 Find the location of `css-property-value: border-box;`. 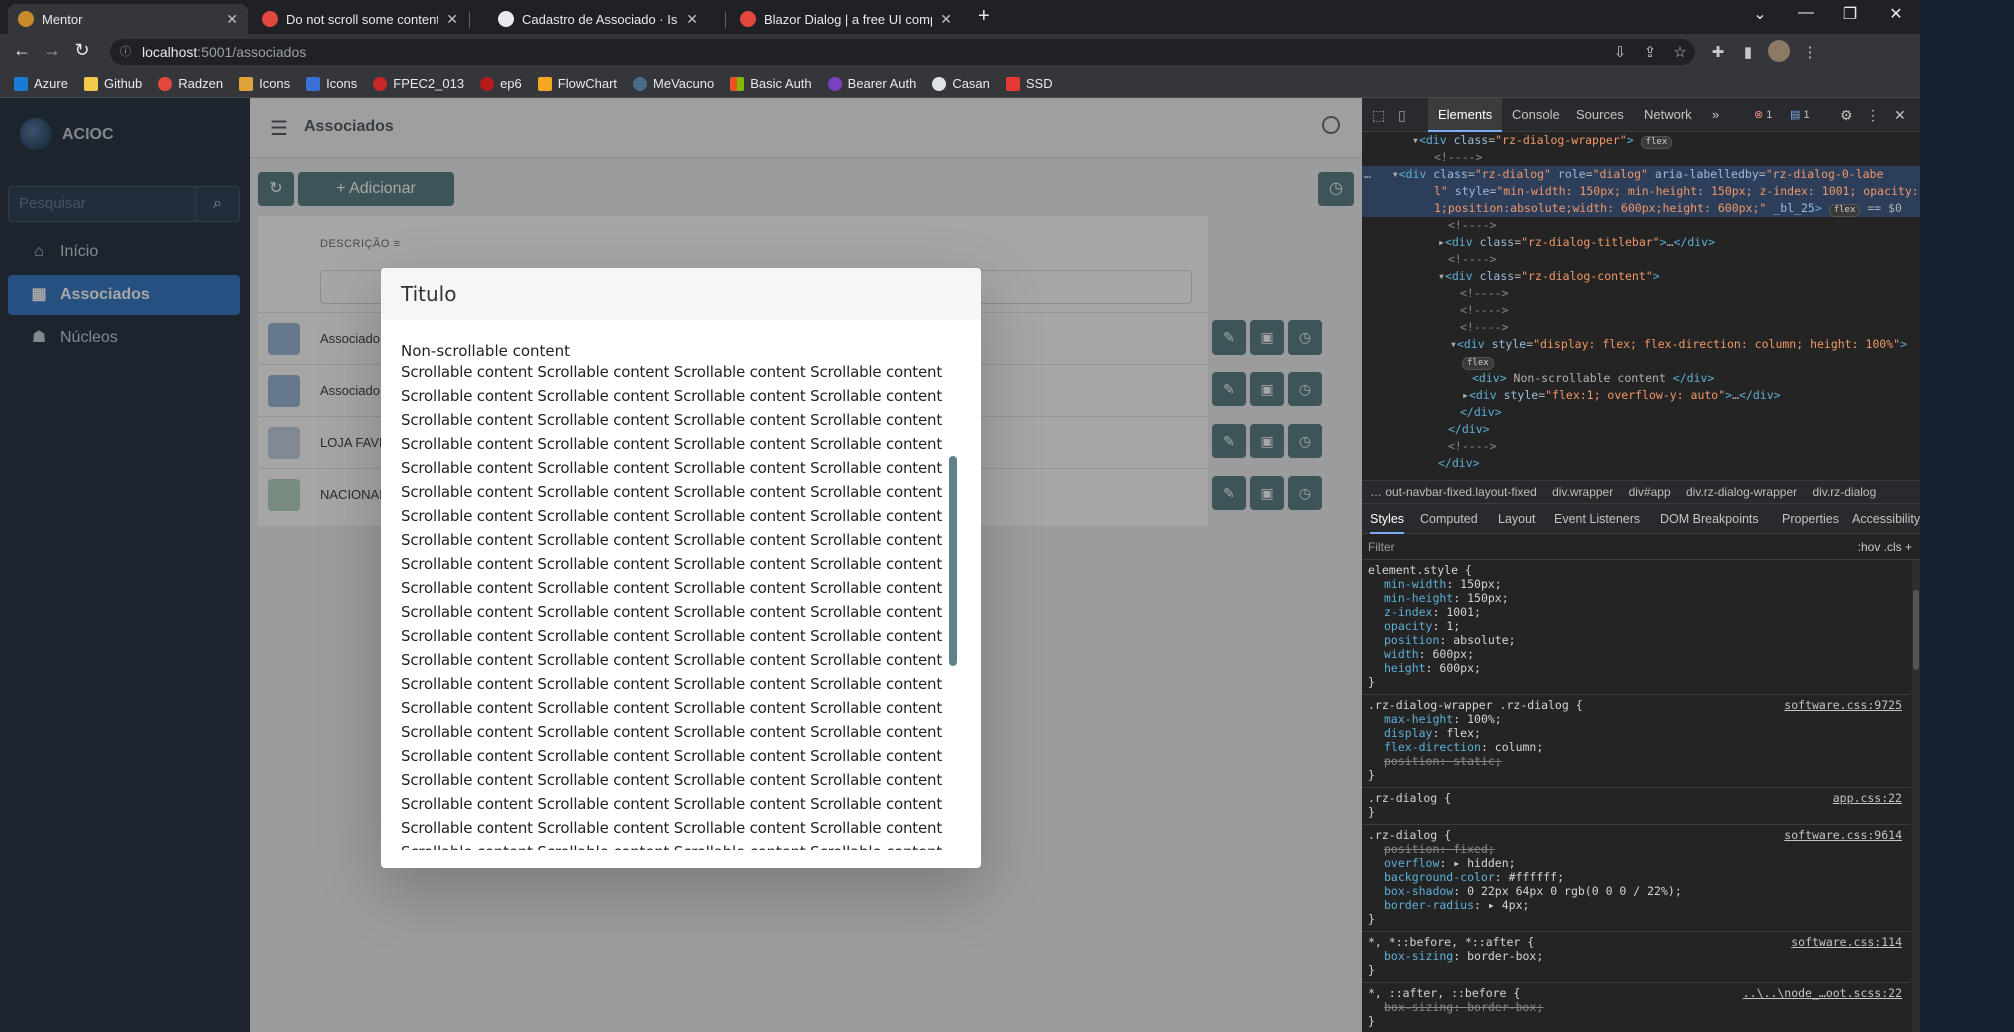

css-property-value: border-box; is located at coordinates (1505, 1007).